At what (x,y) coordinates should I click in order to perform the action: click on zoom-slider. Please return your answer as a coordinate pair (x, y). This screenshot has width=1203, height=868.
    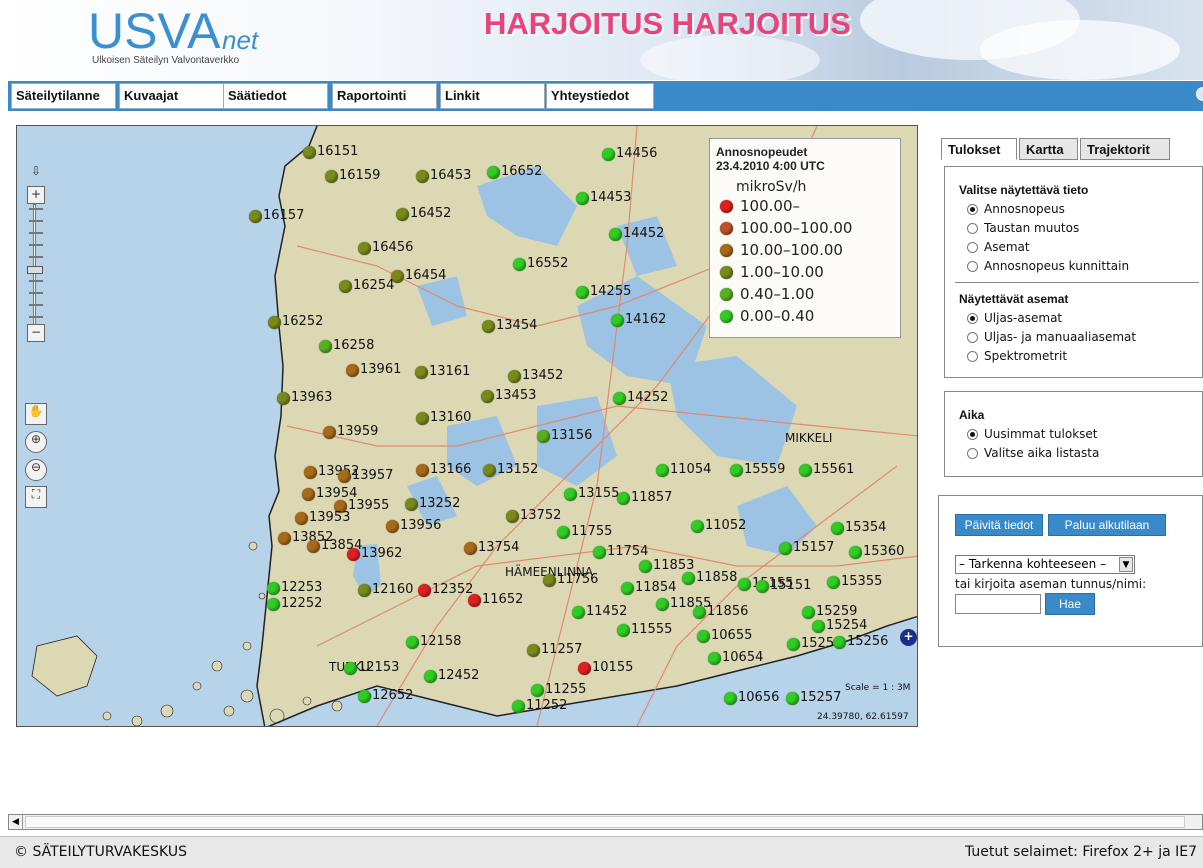
    Looking at the image, I should click on (35, 265).